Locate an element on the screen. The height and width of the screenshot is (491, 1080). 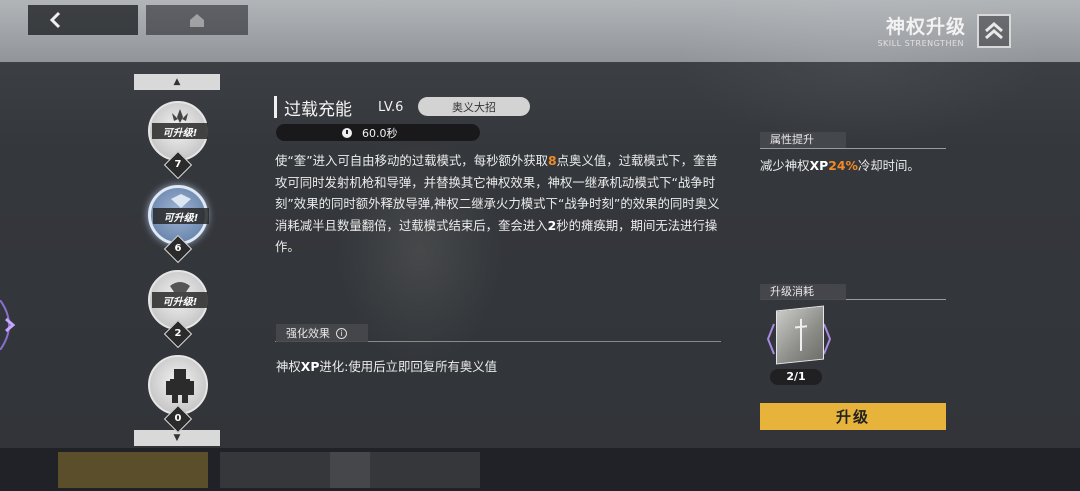
cost-count: 2/1 is located at coordinates (796, 377).